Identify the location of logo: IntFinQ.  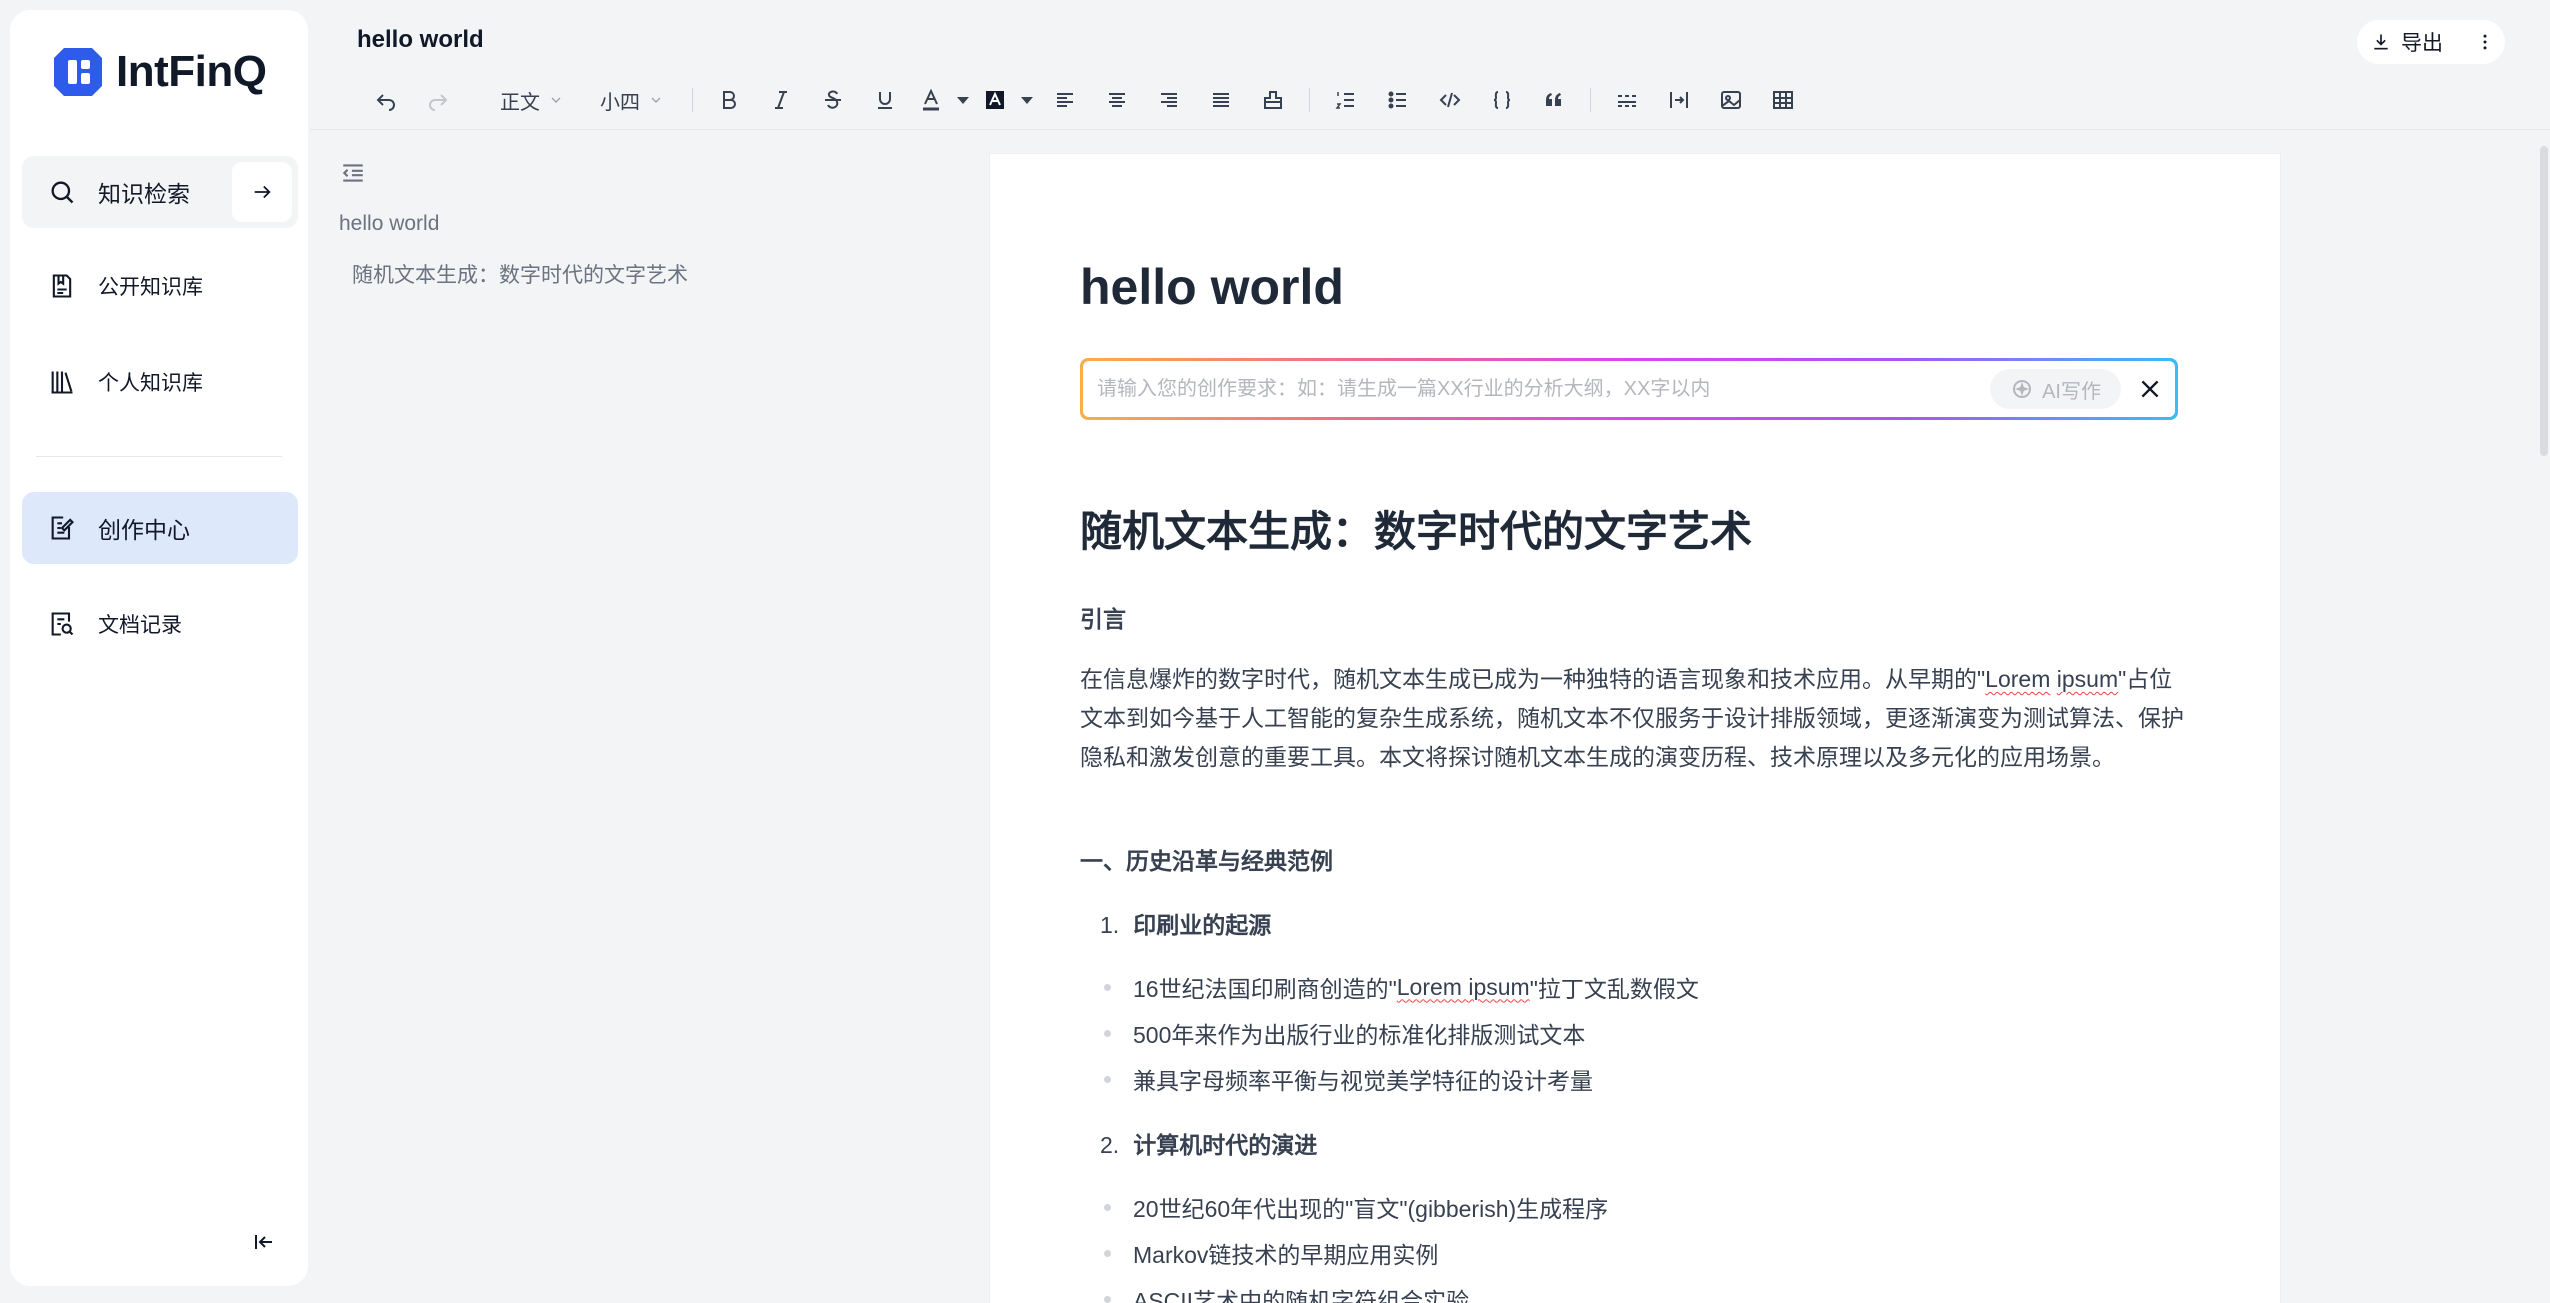
(158, 72).